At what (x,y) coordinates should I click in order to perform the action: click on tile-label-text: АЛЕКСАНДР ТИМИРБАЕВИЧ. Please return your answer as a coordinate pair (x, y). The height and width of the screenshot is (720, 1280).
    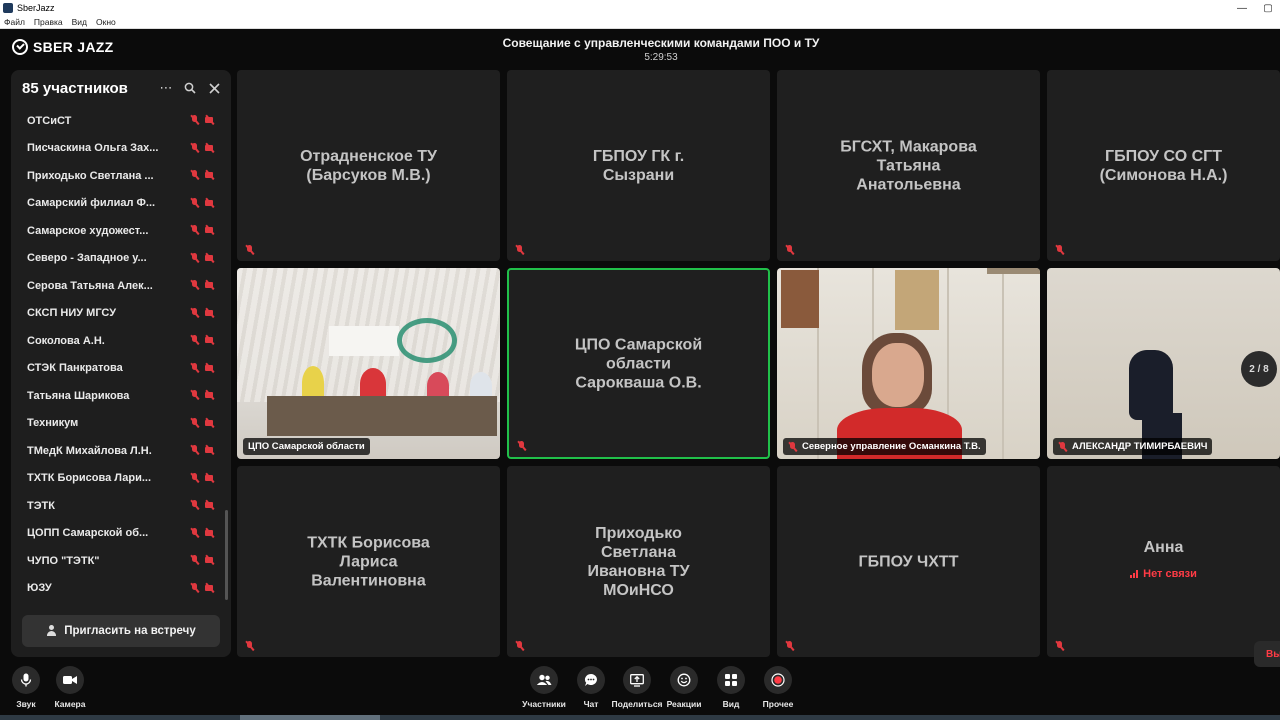
    Looking at the image, I should click on (1140, 446).